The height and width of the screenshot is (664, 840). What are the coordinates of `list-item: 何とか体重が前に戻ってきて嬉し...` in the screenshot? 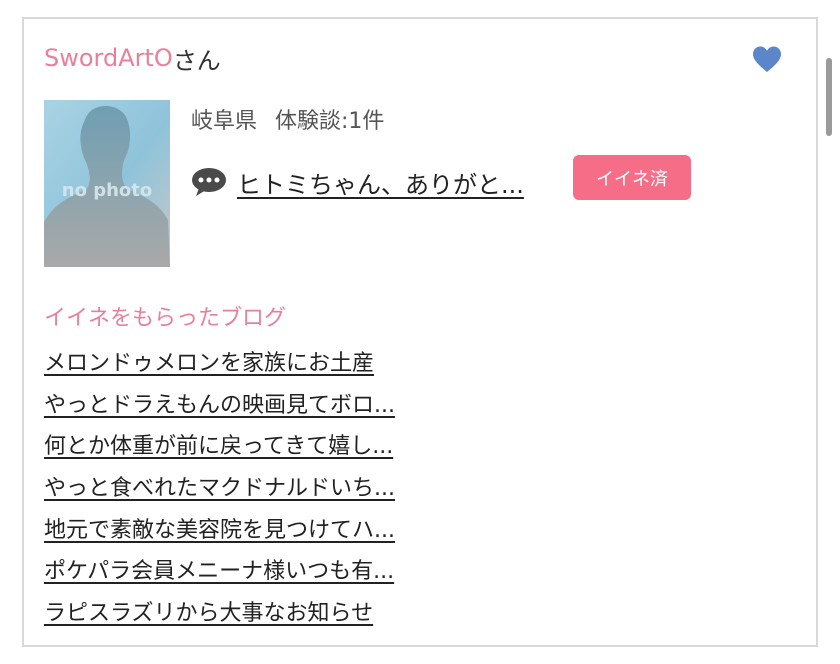 It's located at (219, 444).